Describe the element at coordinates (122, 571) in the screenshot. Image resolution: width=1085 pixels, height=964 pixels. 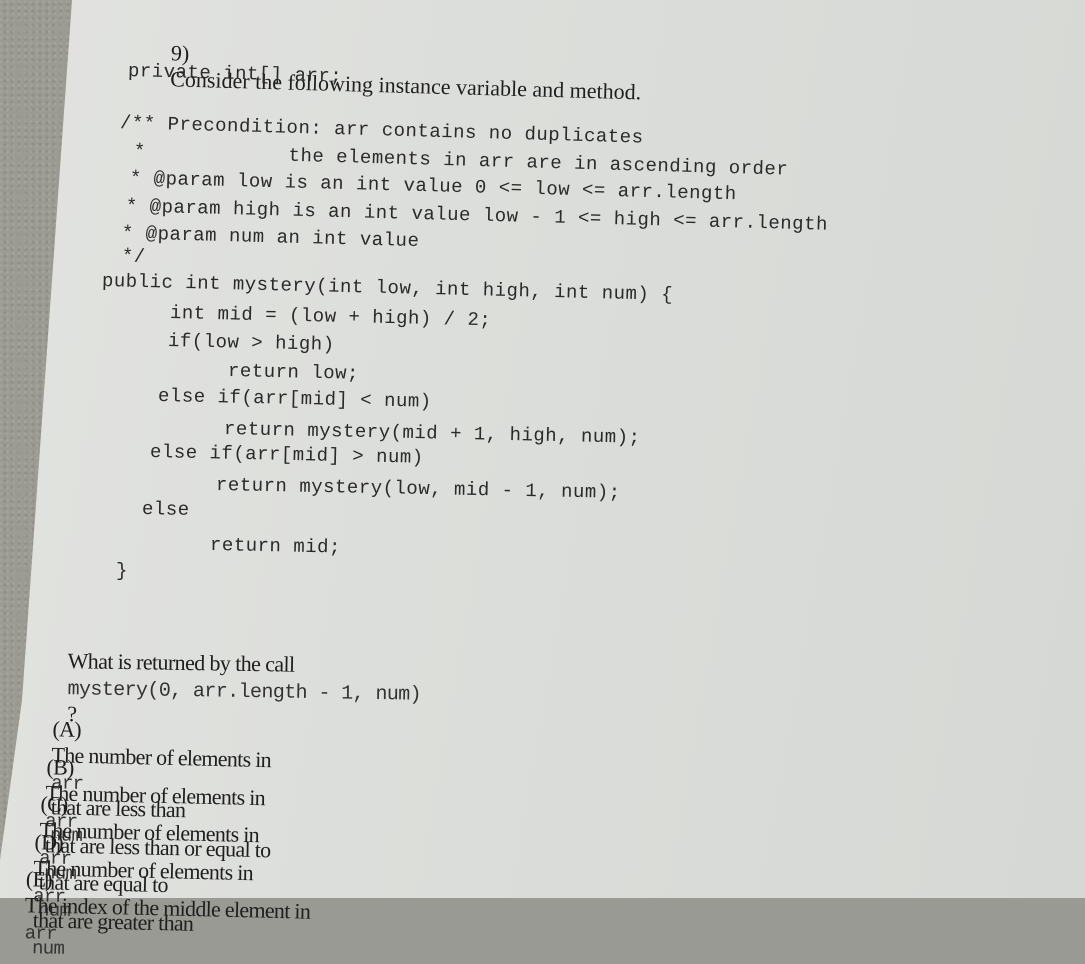
I see `closing-brace: }` at that location.